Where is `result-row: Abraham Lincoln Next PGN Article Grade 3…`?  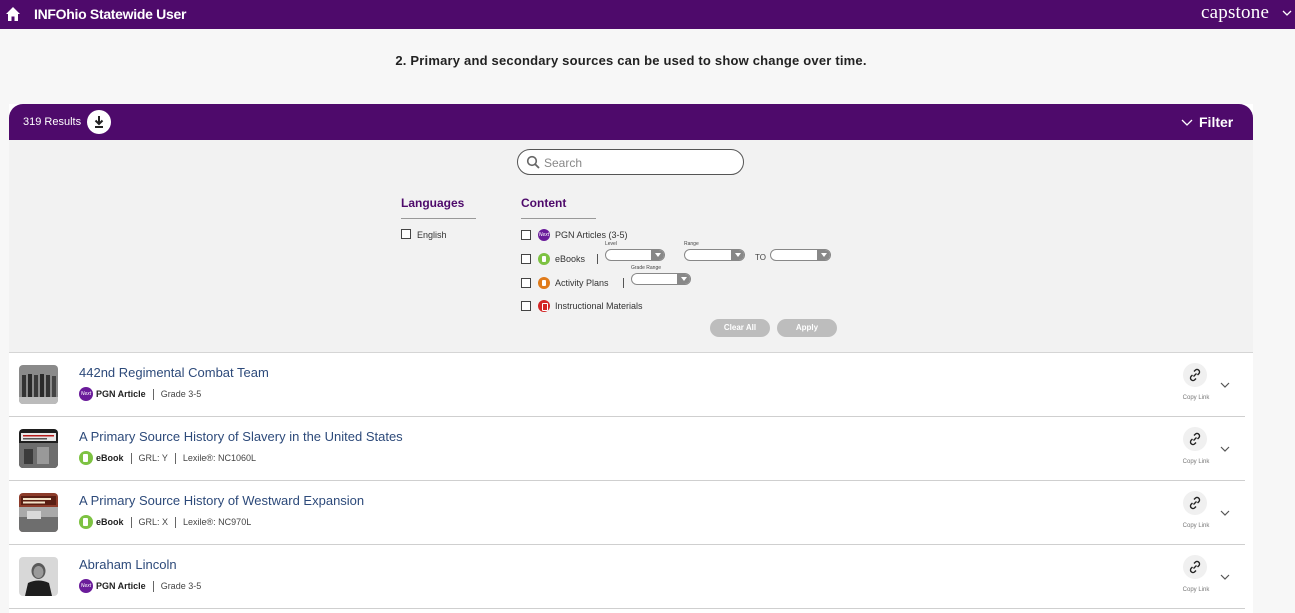
result-row: Abraham Lincoln Next PGN Article Grade 3… is located at coordinates (627, 577).